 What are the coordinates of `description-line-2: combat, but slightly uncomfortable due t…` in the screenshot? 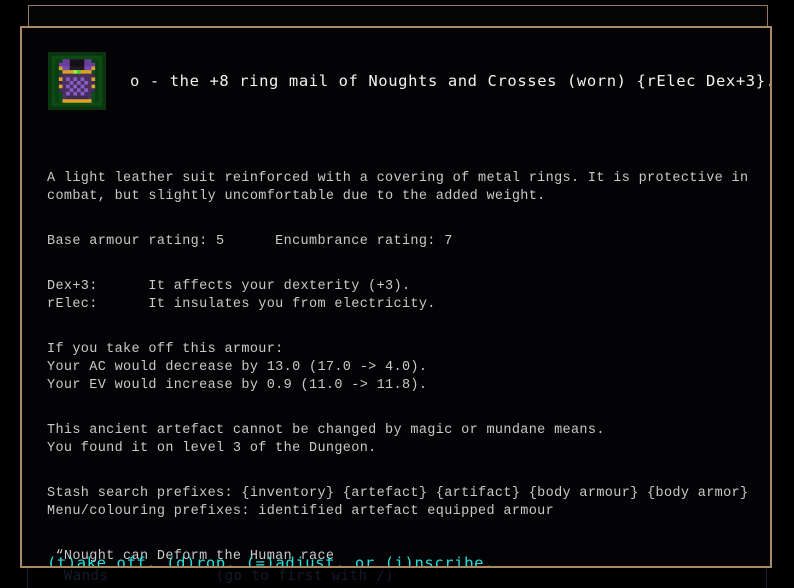 It's located at (296, 196).